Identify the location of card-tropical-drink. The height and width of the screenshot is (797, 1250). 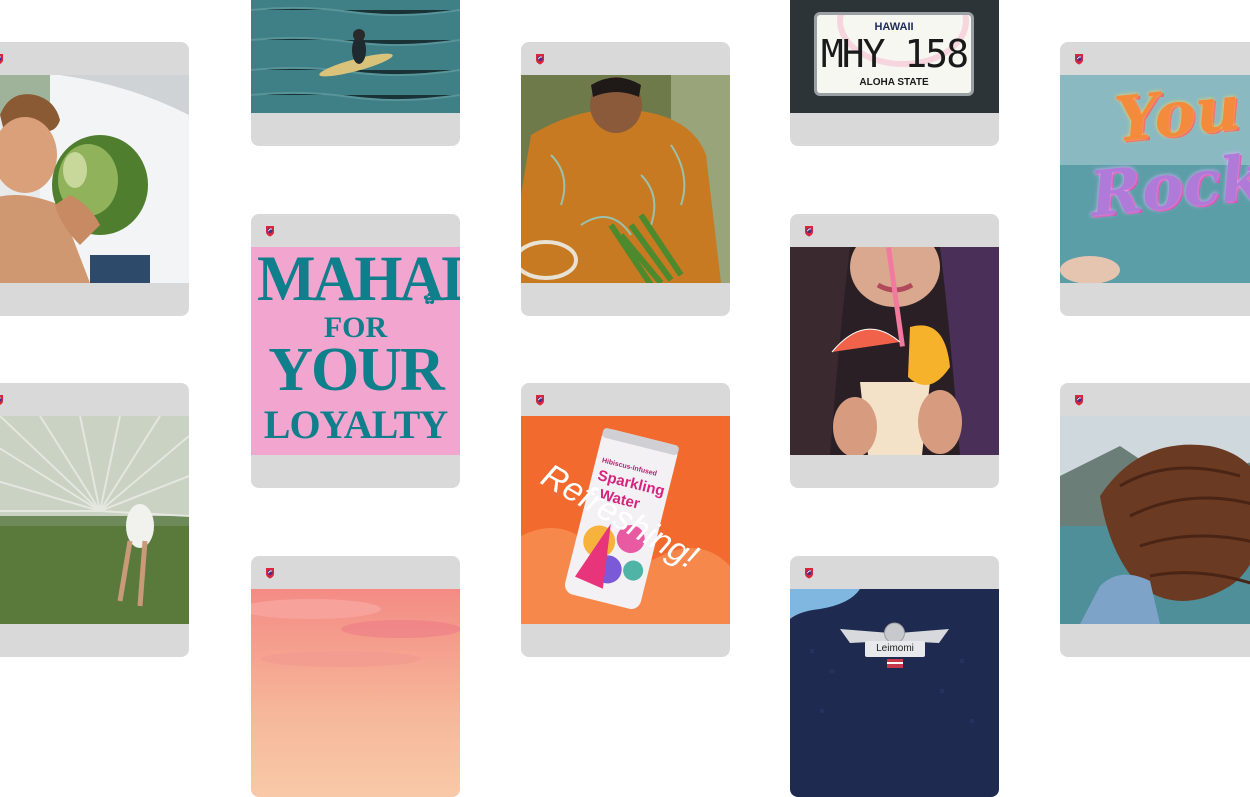
(894, 351).